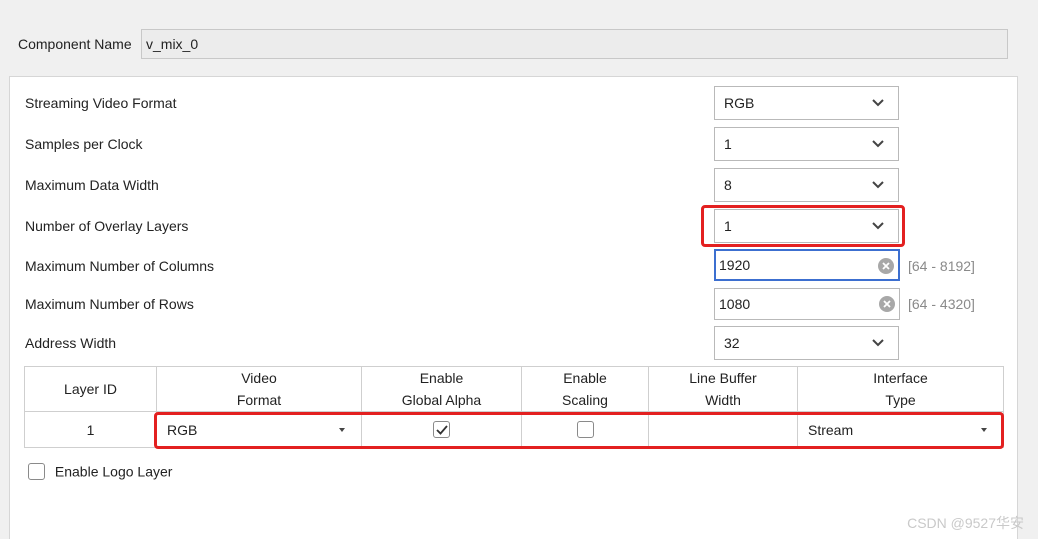 This screenshot has height=539, width=1038. Describe the element at coordinates (941, 304) in the screenshot. I see `max-rows-range: [64 - 4320]` at that location.